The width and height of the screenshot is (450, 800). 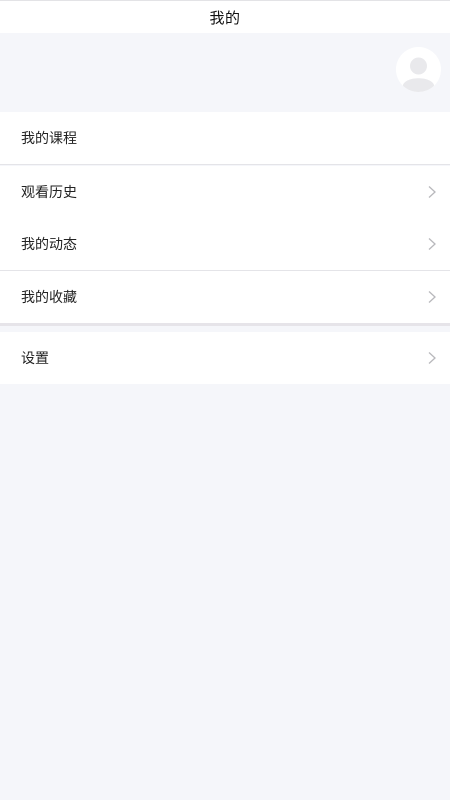 What do you see at coordinates (225, 164) in the screenshot?
I see `divider` at bounding box center [225, 164].